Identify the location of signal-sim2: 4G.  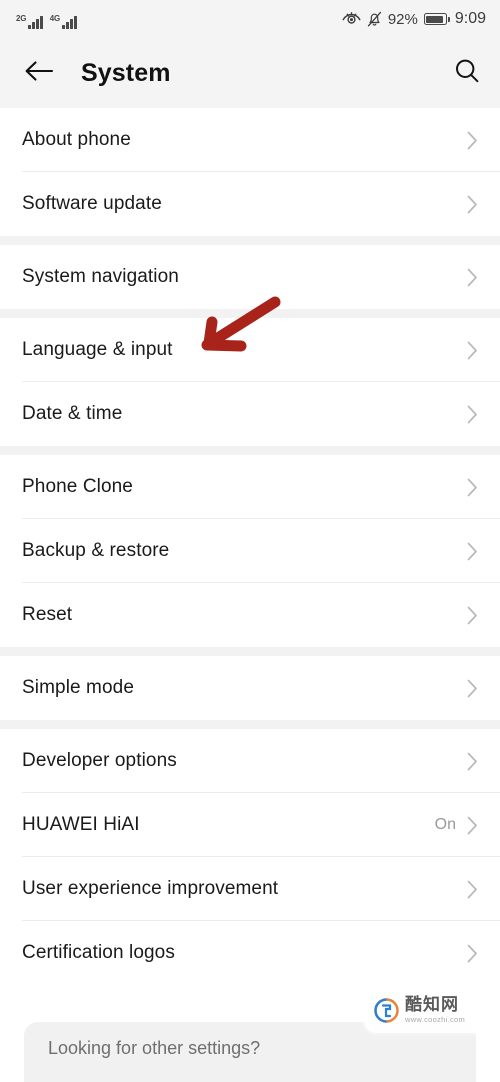
(63, 20).